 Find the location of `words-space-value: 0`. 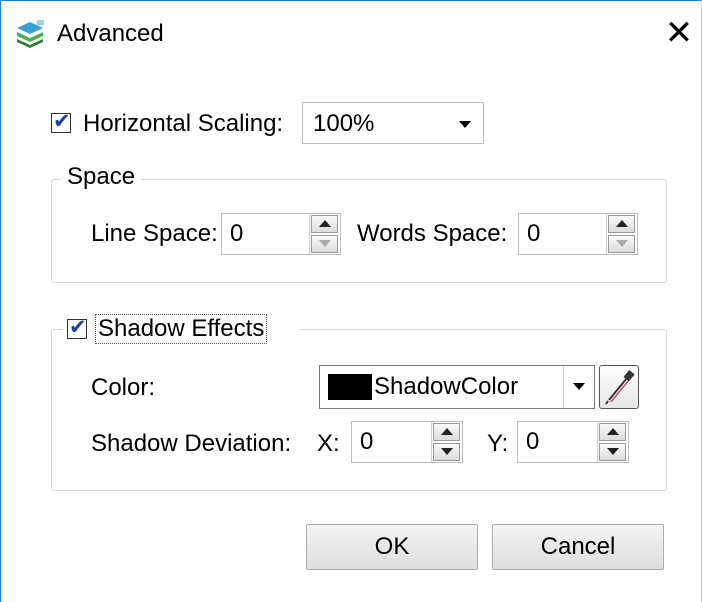

words-space-value: 0 is located at coordinates (534, 233).